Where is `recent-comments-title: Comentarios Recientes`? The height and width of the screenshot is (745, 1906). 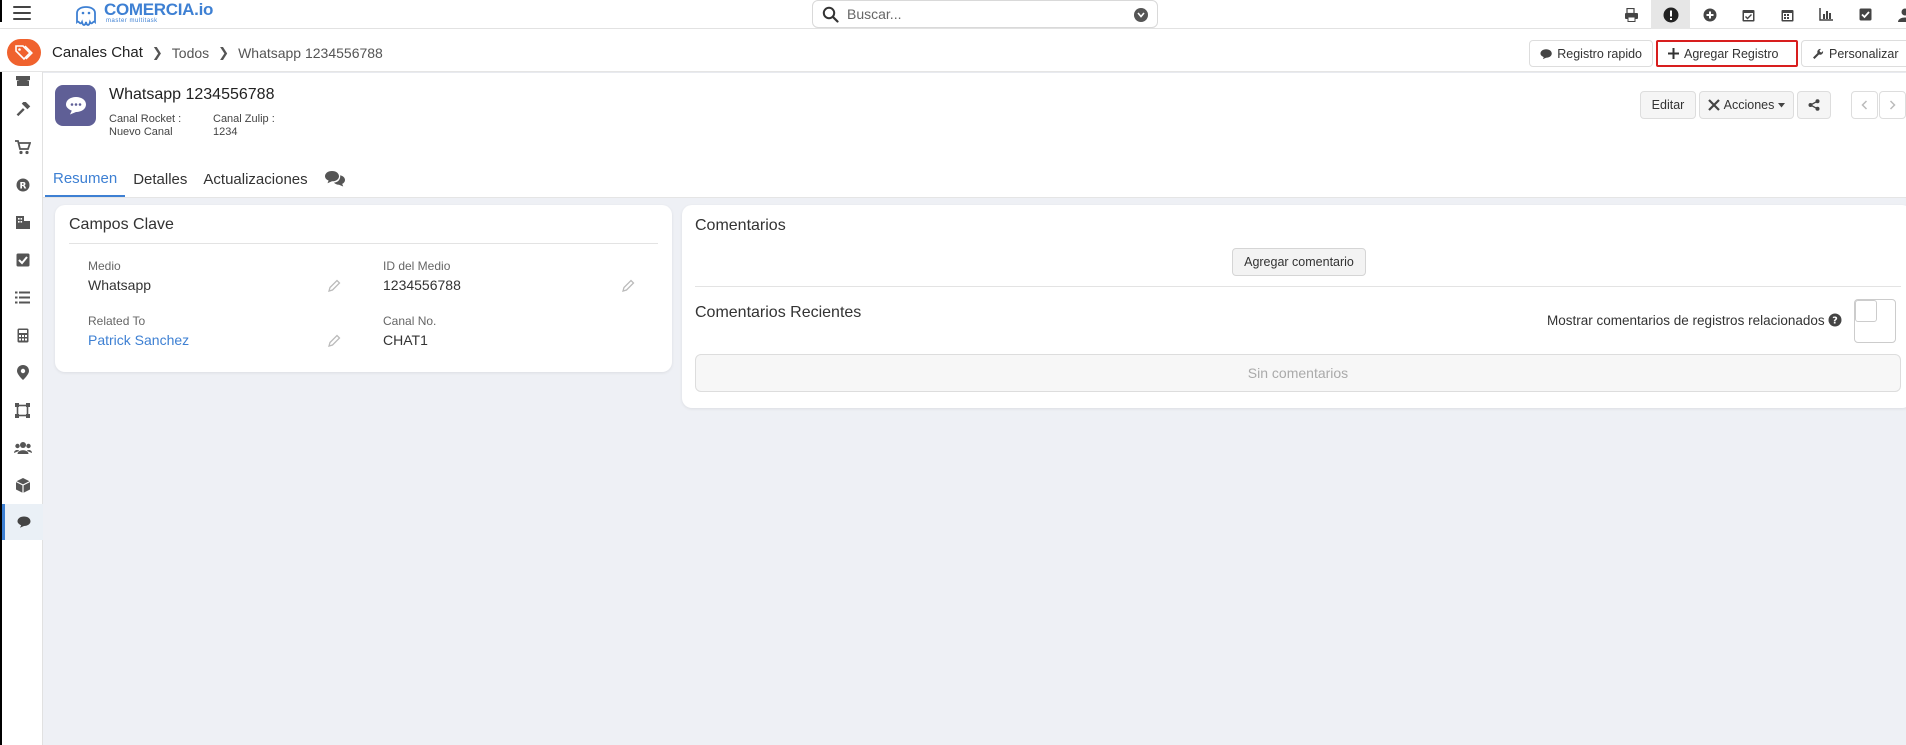
recent-comments-title: Comentarios Recientes is located at coordinates (778, 312).